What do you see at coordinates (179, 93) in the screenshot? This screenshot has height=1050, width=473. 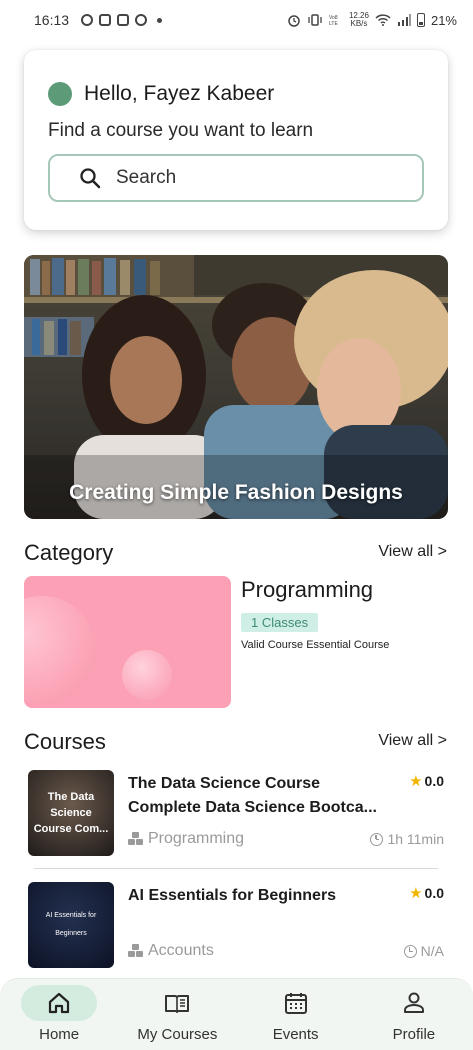 I see `greeting-text: Hello, Fayez Kabeer` at bounding box center [179, 93].